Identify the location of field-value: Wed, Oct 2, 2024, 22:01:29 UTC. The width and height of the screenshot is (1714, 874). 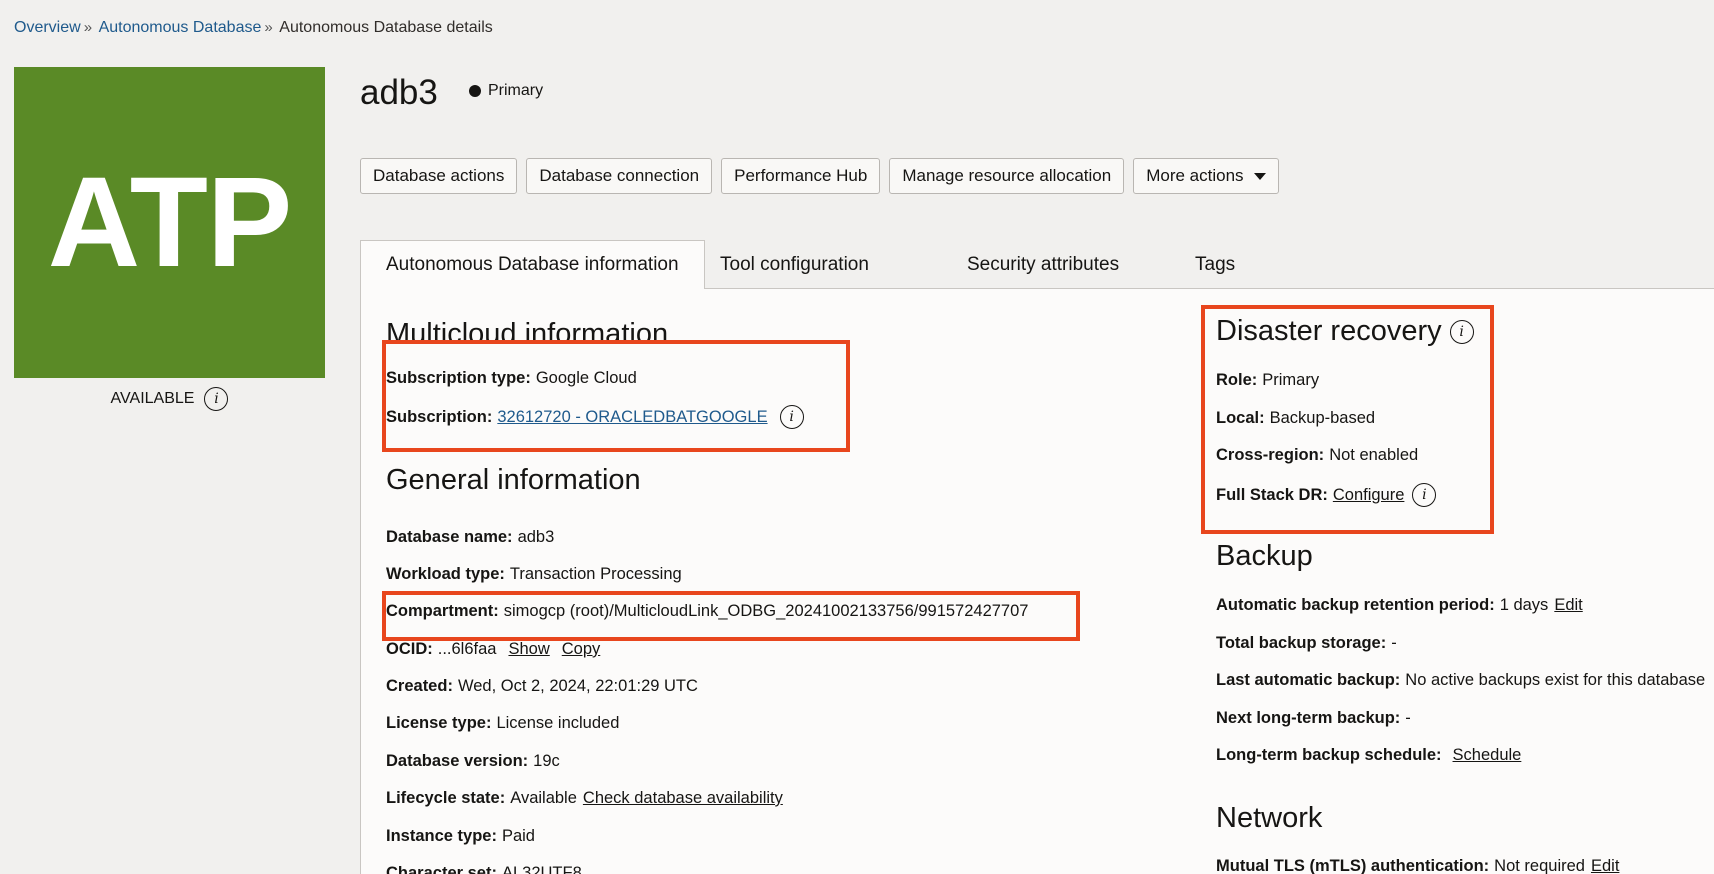
(577, 686).